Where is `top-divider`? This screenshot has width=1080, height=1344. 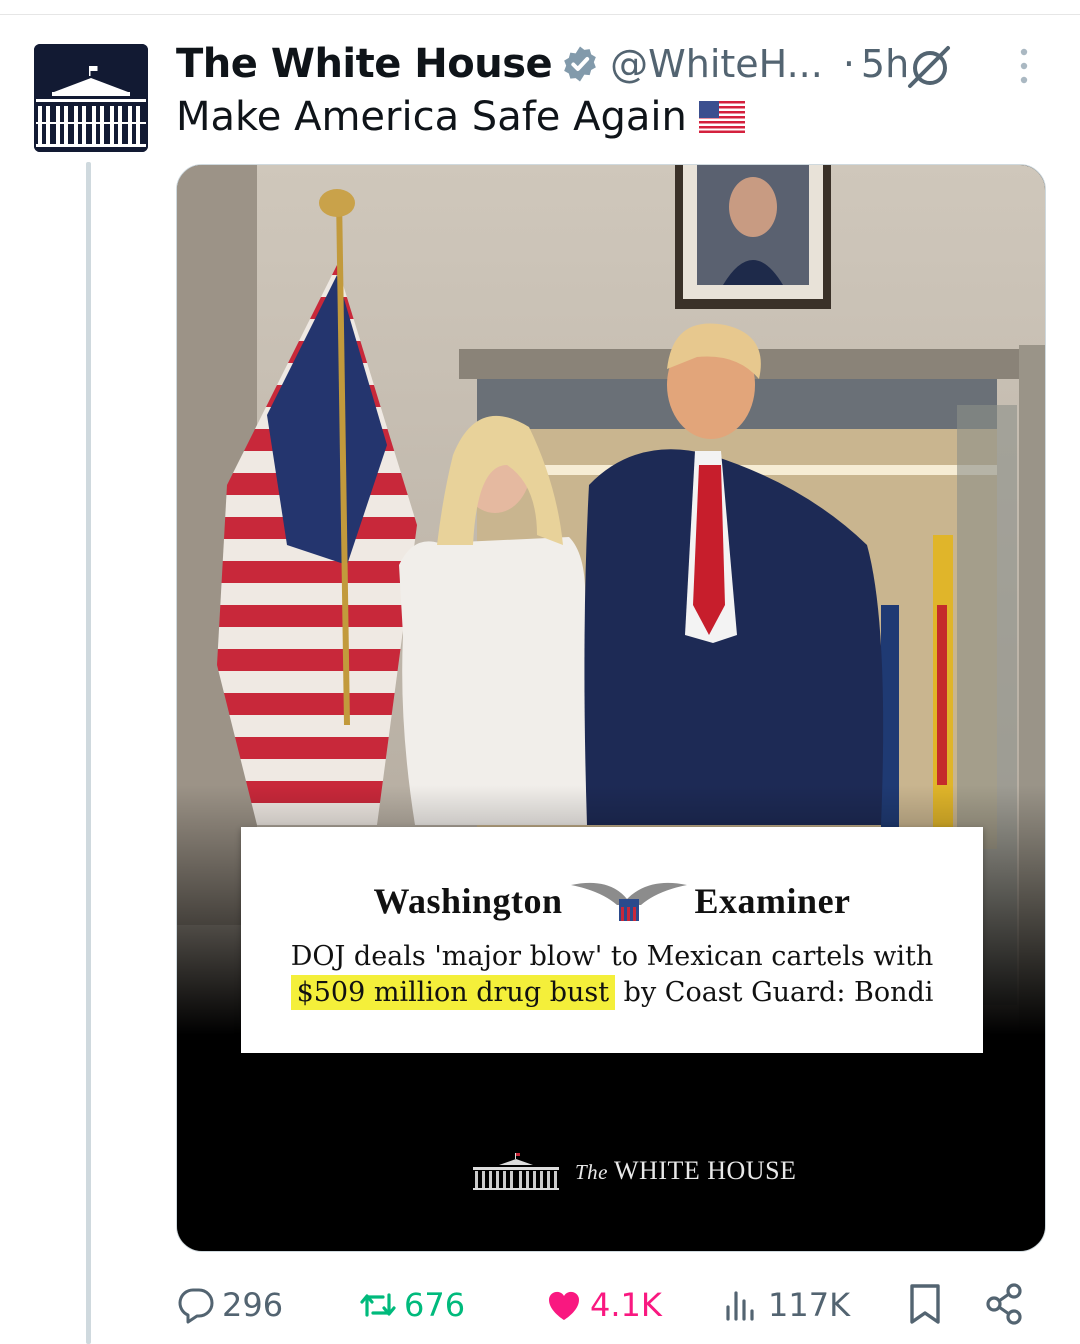
top-divider is located at coordinates (540, 14).